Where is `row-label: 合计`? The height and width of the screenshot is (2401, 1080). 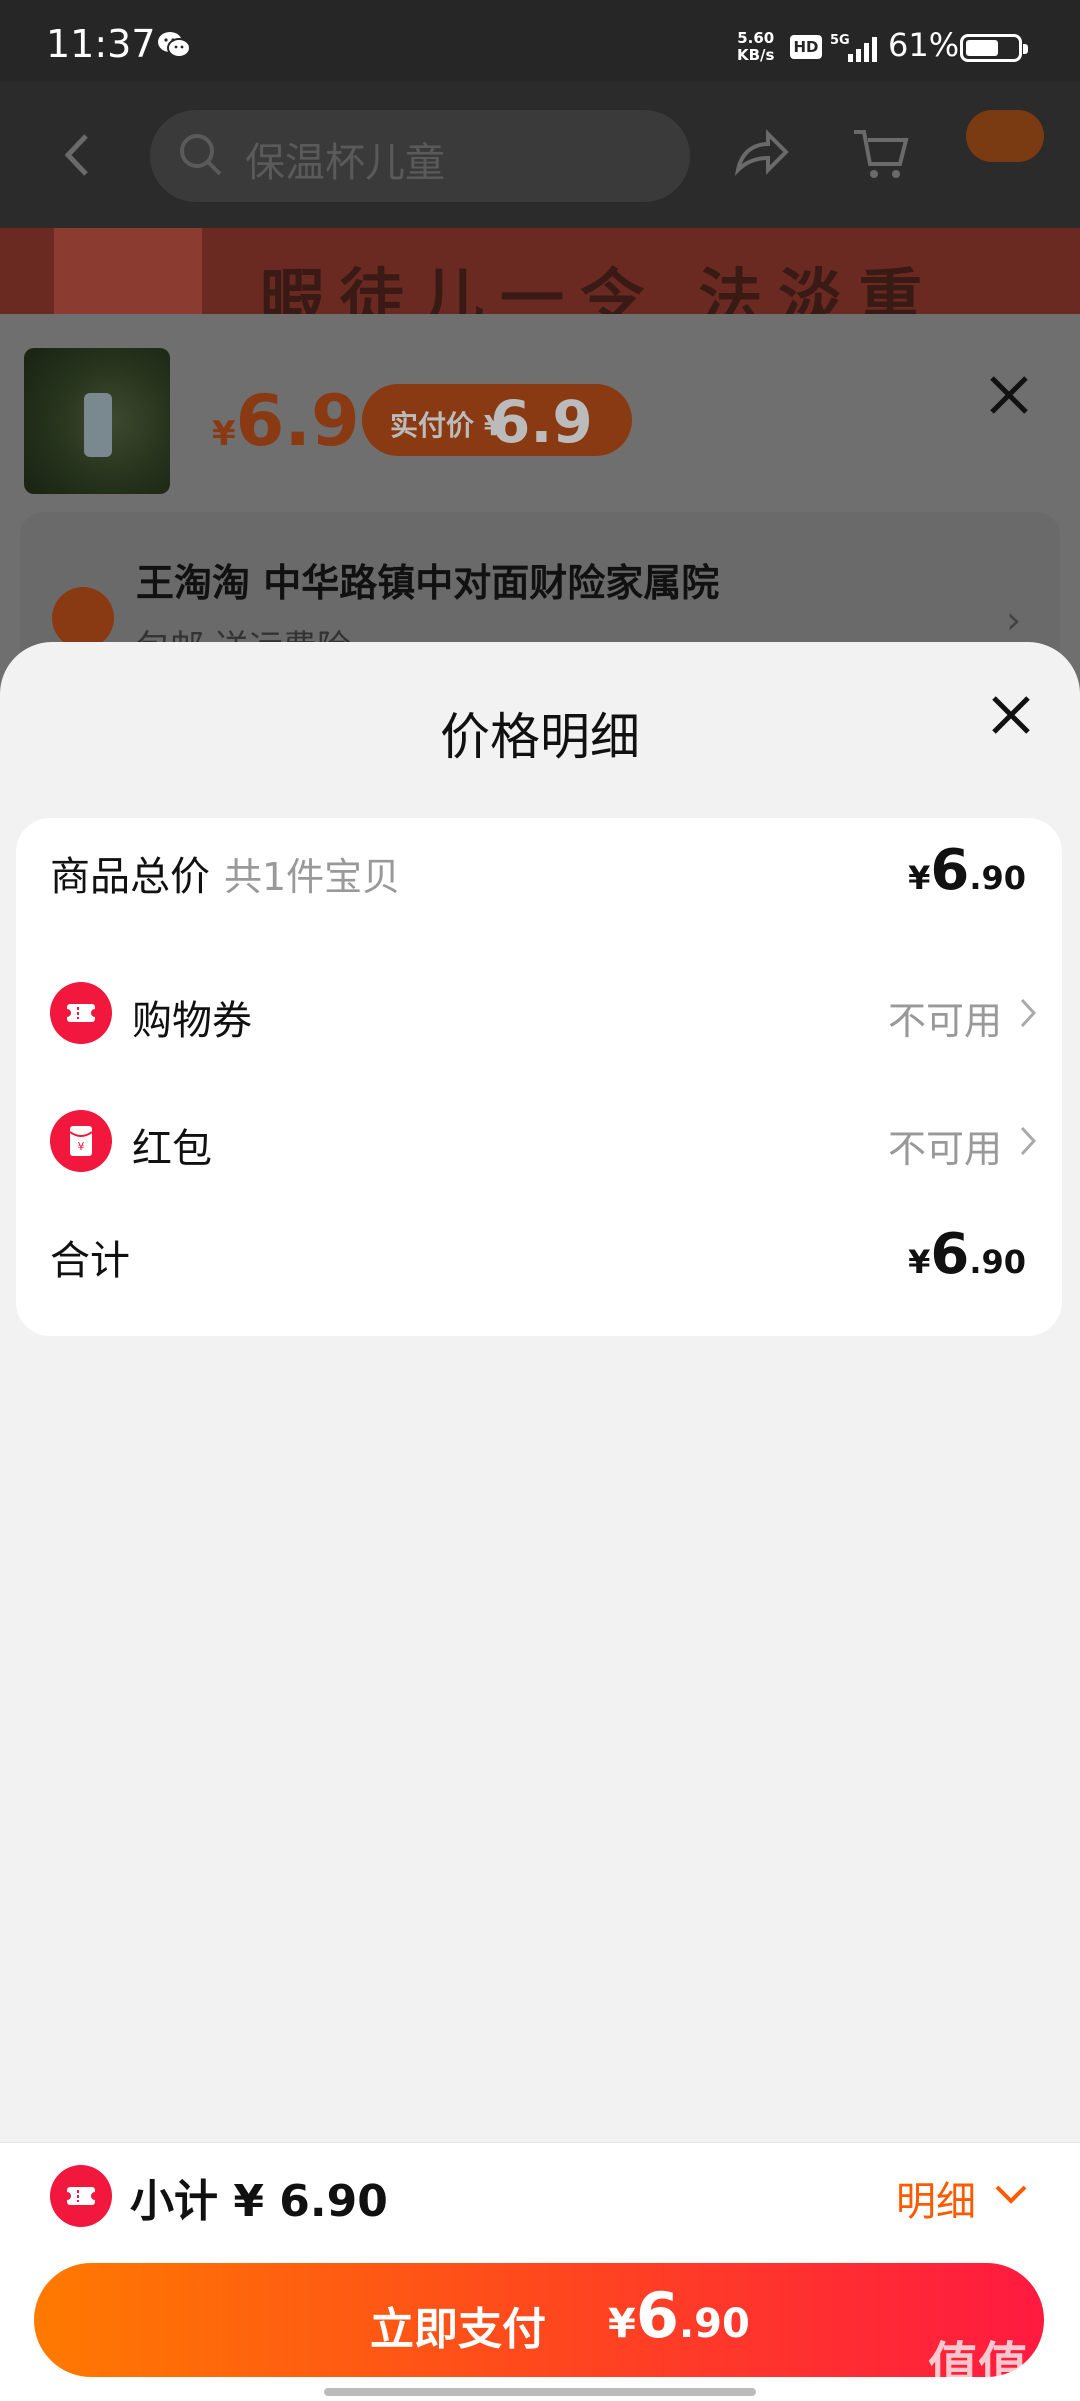 row-label: 合计 is located at coordinates (90, 1261).